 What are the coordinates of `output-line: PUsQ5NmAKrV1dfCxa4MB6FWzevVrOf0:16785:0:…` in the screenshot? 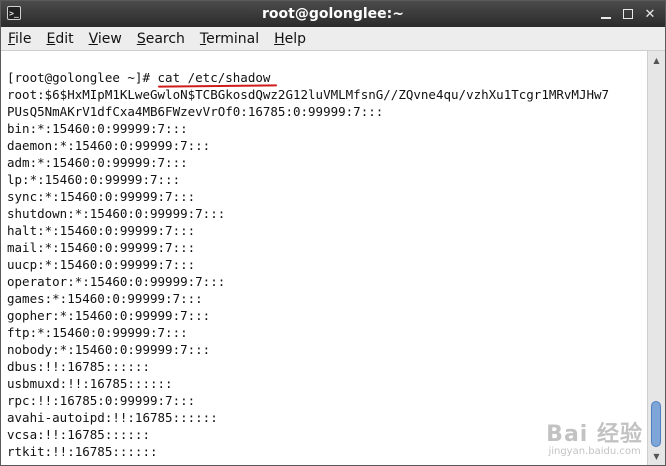 It's located at (195, 111).